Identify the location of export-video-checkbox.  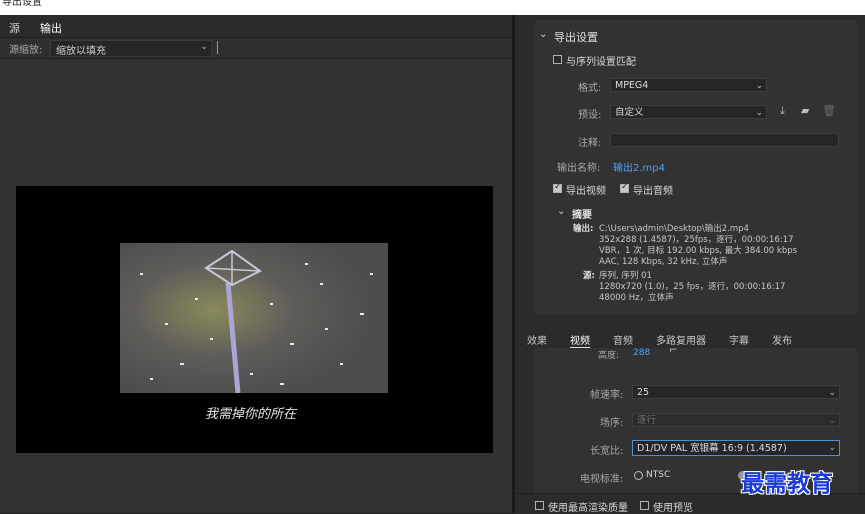
(557, 187).